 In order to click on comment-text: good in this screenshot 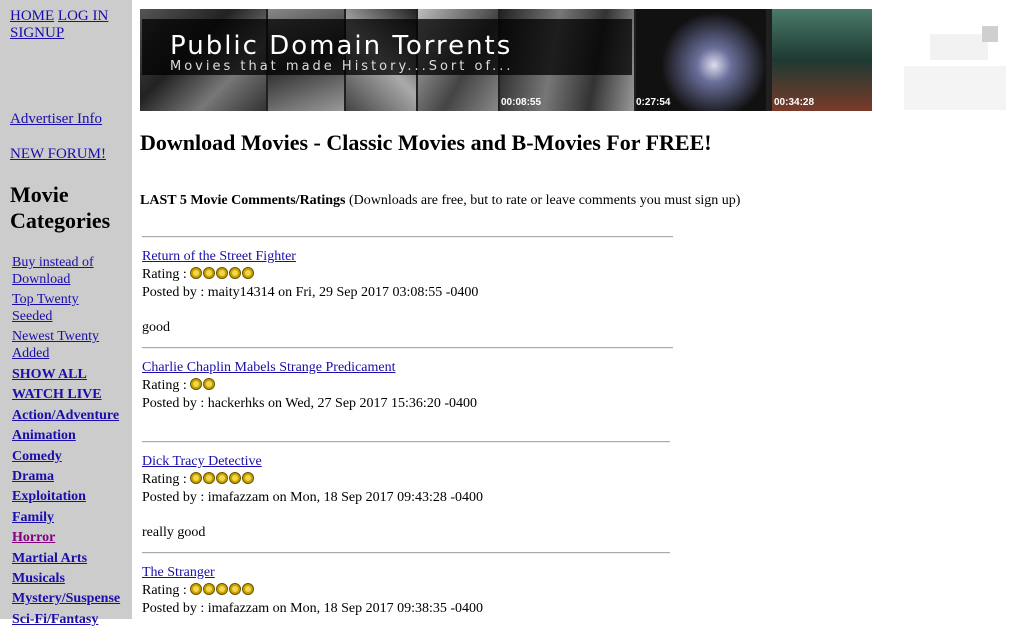, I will do `click(156, 327)`.